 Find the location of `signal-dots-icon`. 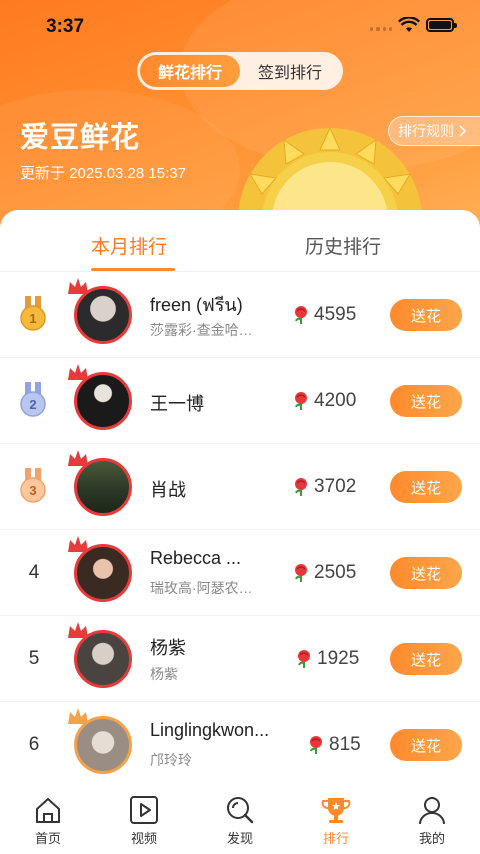

signal-dots-icon is located at coordinates (381, 30).